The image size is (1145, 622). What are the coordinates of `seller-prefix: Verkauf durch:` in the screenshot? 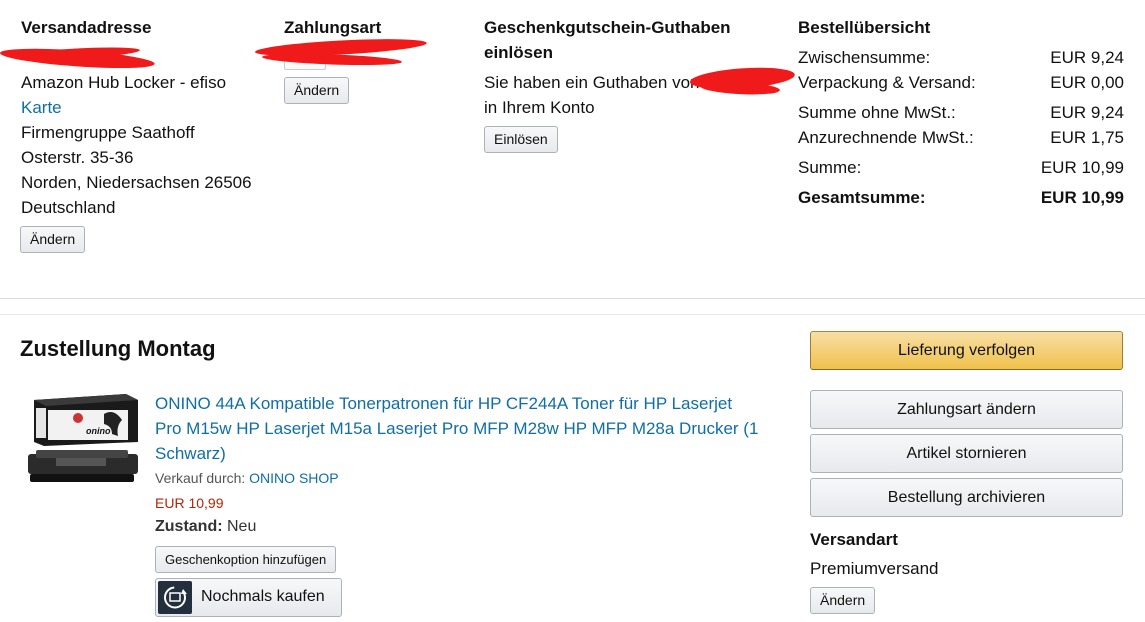 It's located at (202, 478).